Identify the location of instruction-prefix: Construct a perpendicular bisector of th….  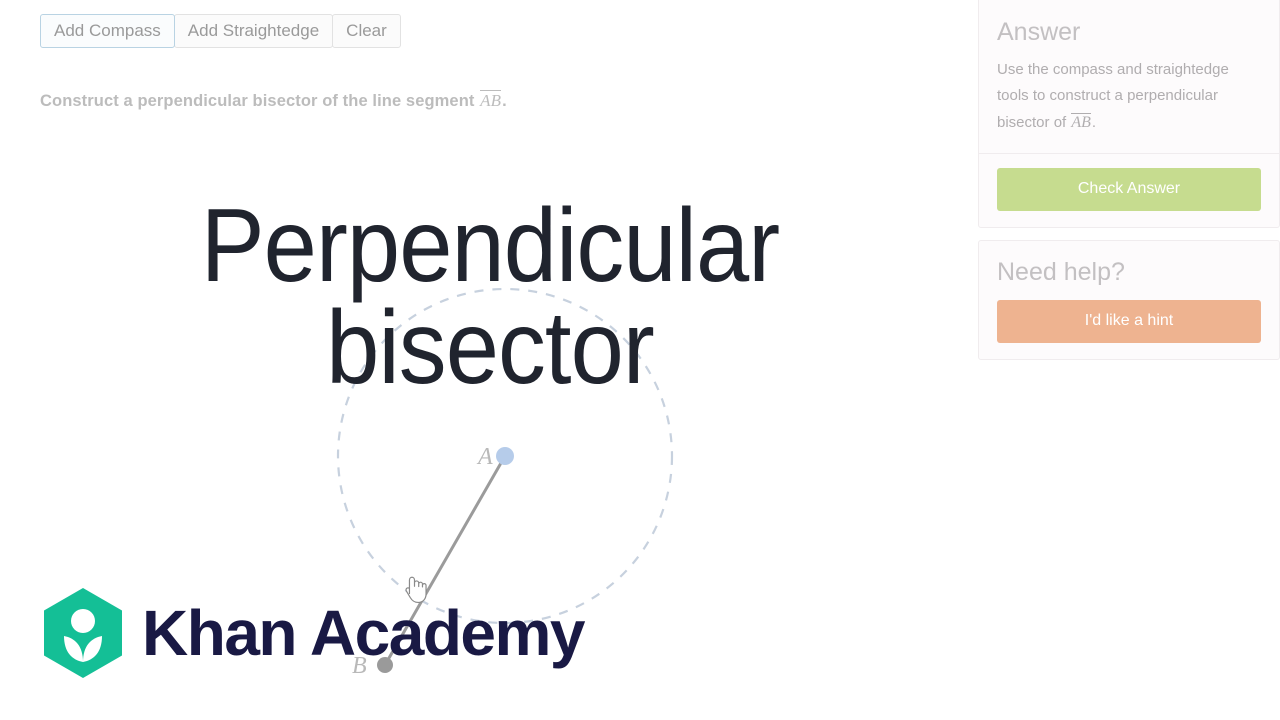
(260, 101).